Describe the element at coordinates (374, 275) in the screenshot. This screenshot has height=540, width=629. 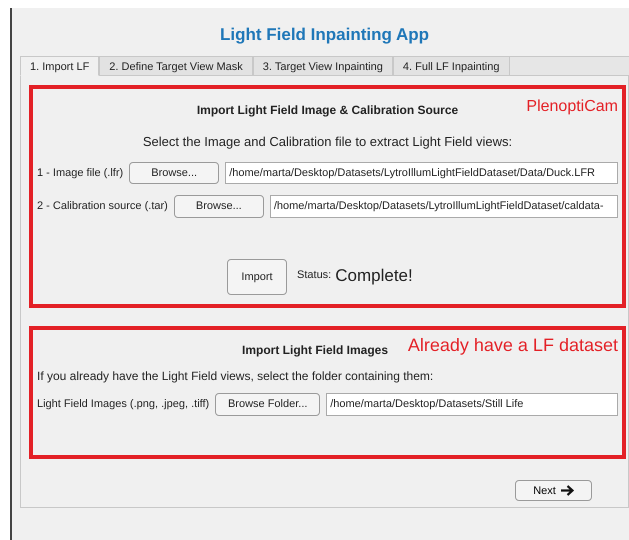
I see `status-value: Complete!` at that location.